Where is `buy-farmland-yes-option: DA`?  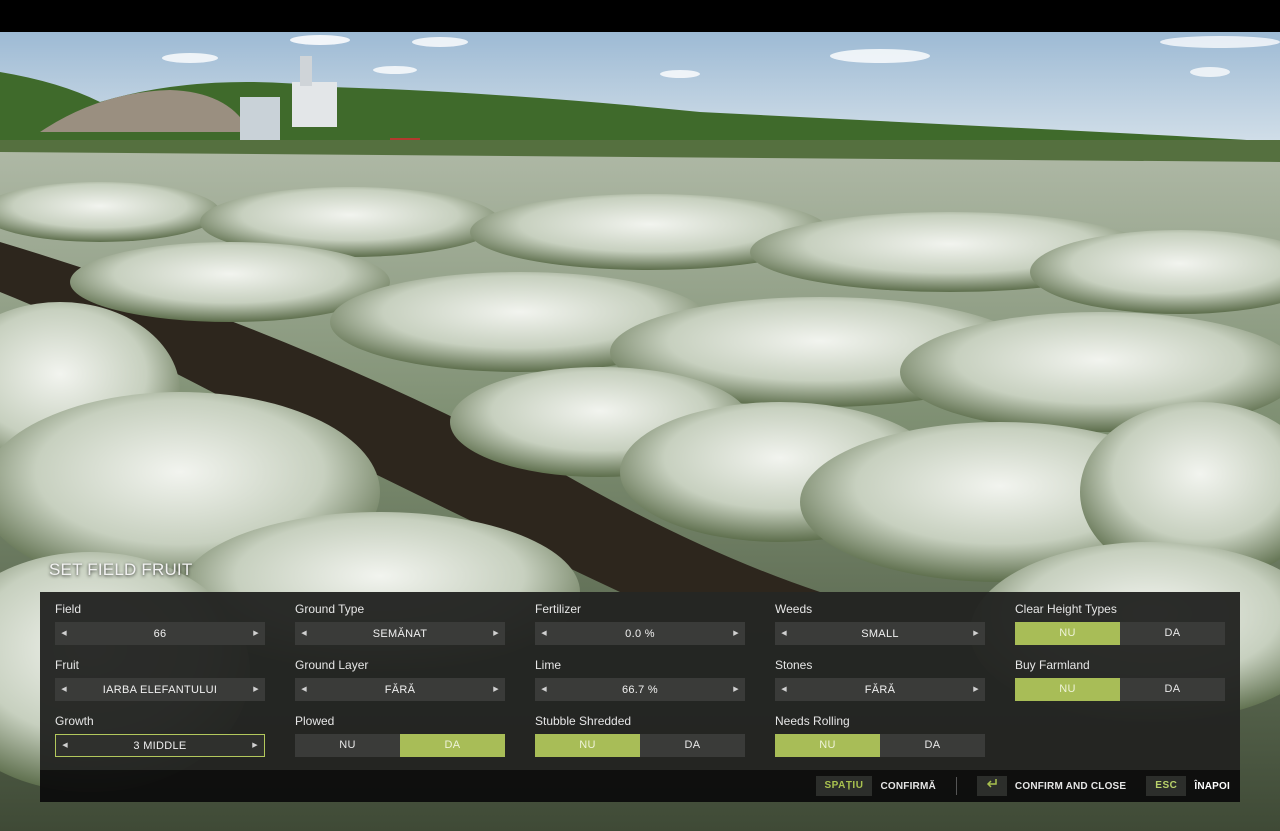 buy-farmland-yes-option: DA is located at coordinates (1172, 689).